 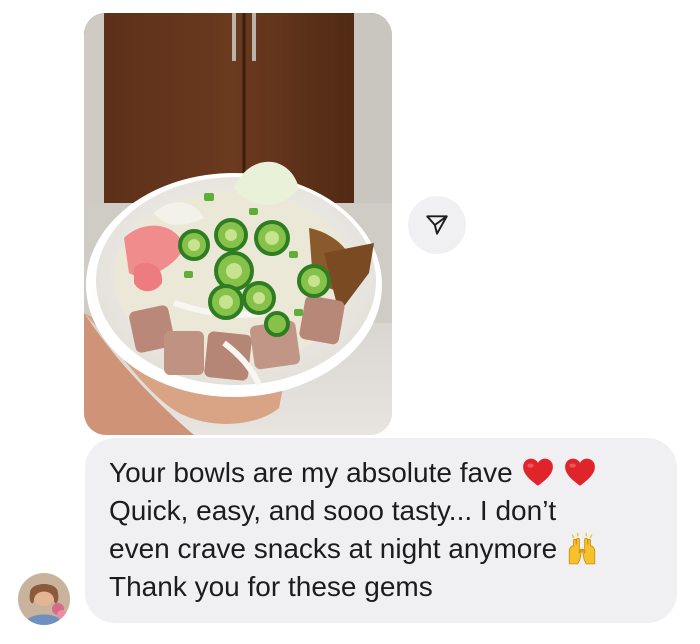 I want to click on share-button, so click(x=437, y=225).